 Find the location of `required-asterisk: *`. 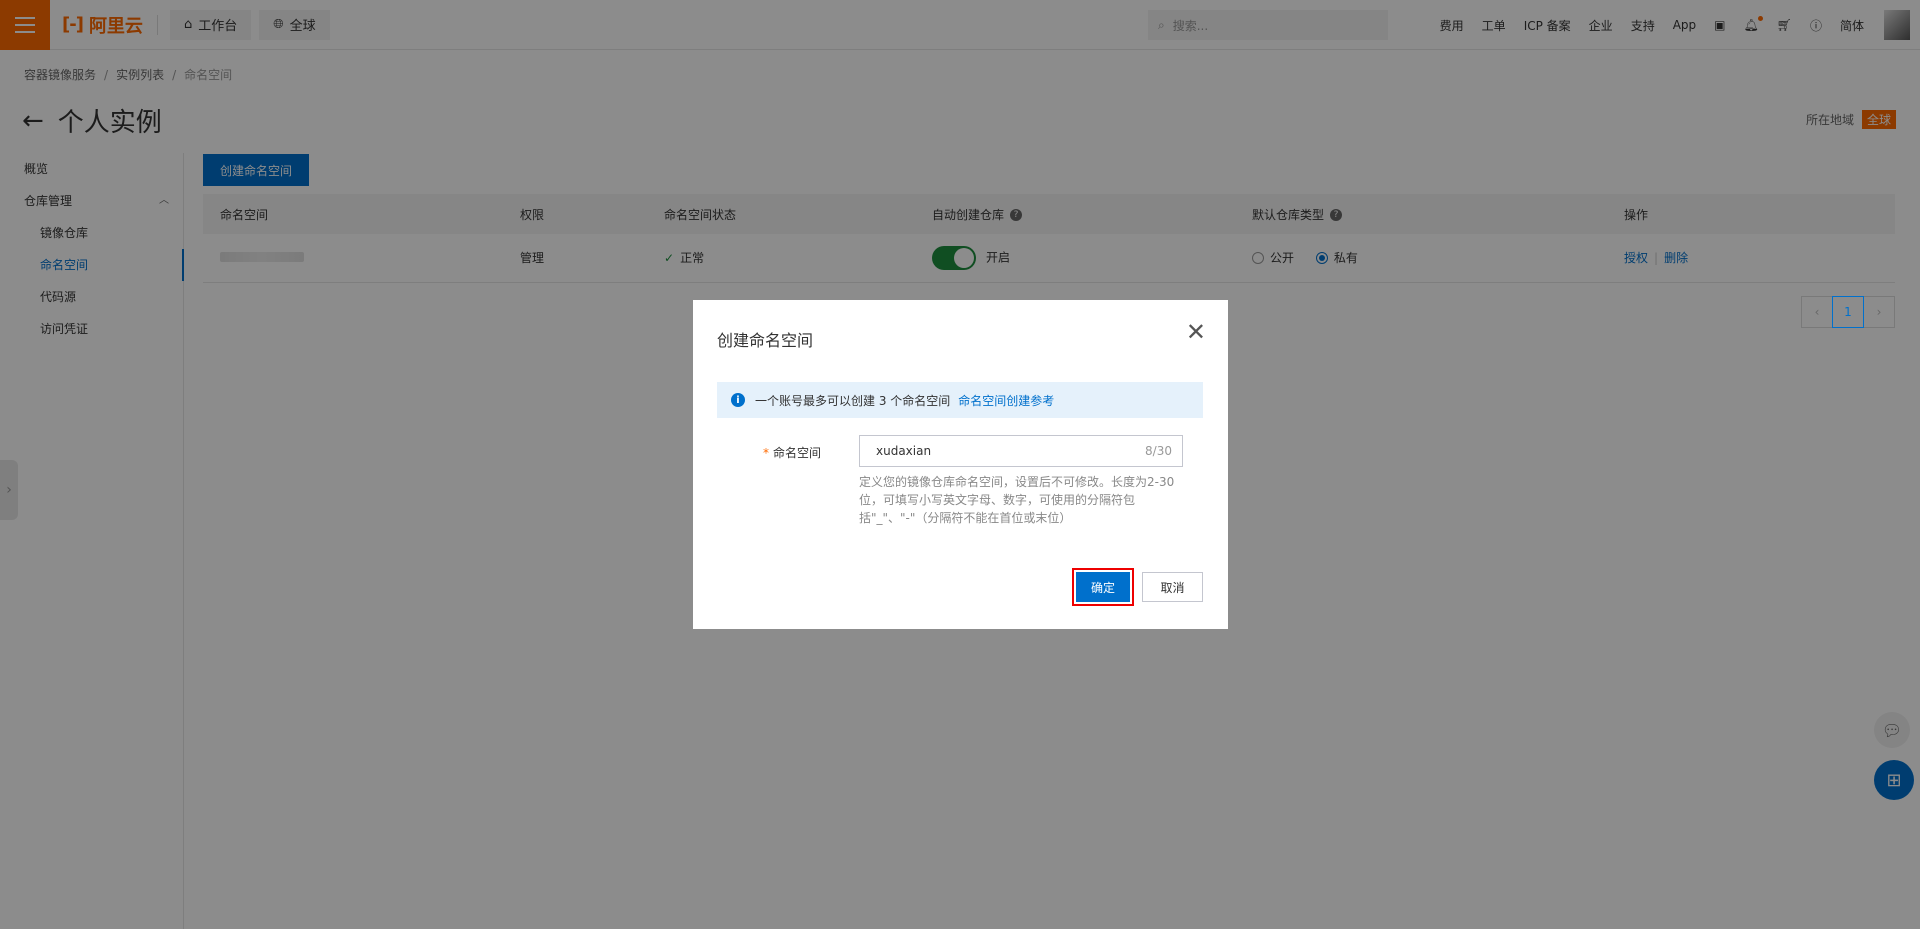

required-asterisk: * is located at coordinates (766, 453).